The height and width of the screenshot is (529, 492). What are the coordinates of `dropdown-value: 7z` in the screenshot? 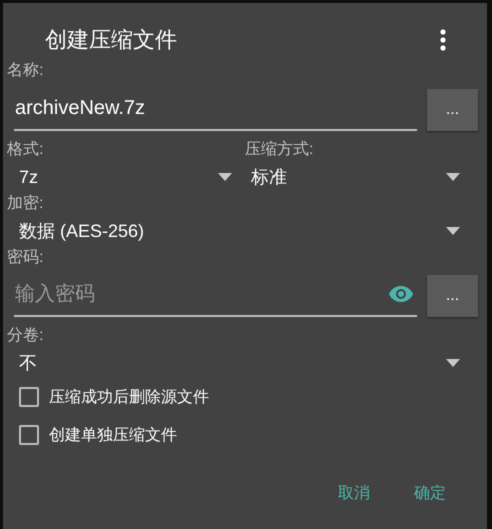 It's located at (28, 177).